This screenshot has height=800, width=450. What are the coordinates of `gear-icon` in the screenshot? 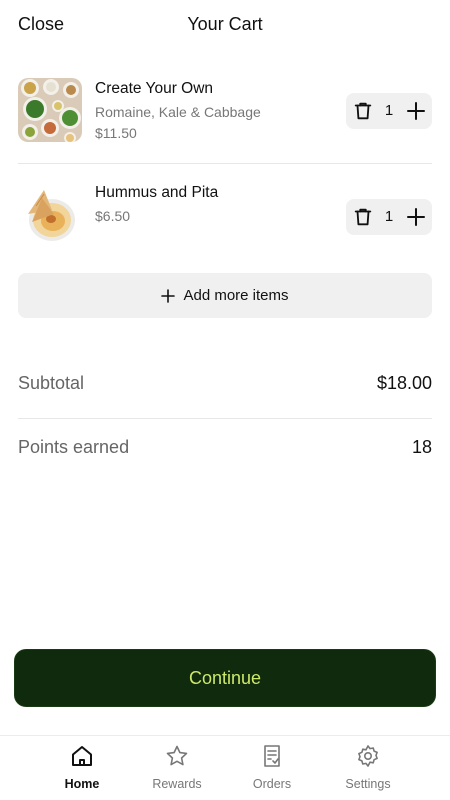 It's located at (368, 756).